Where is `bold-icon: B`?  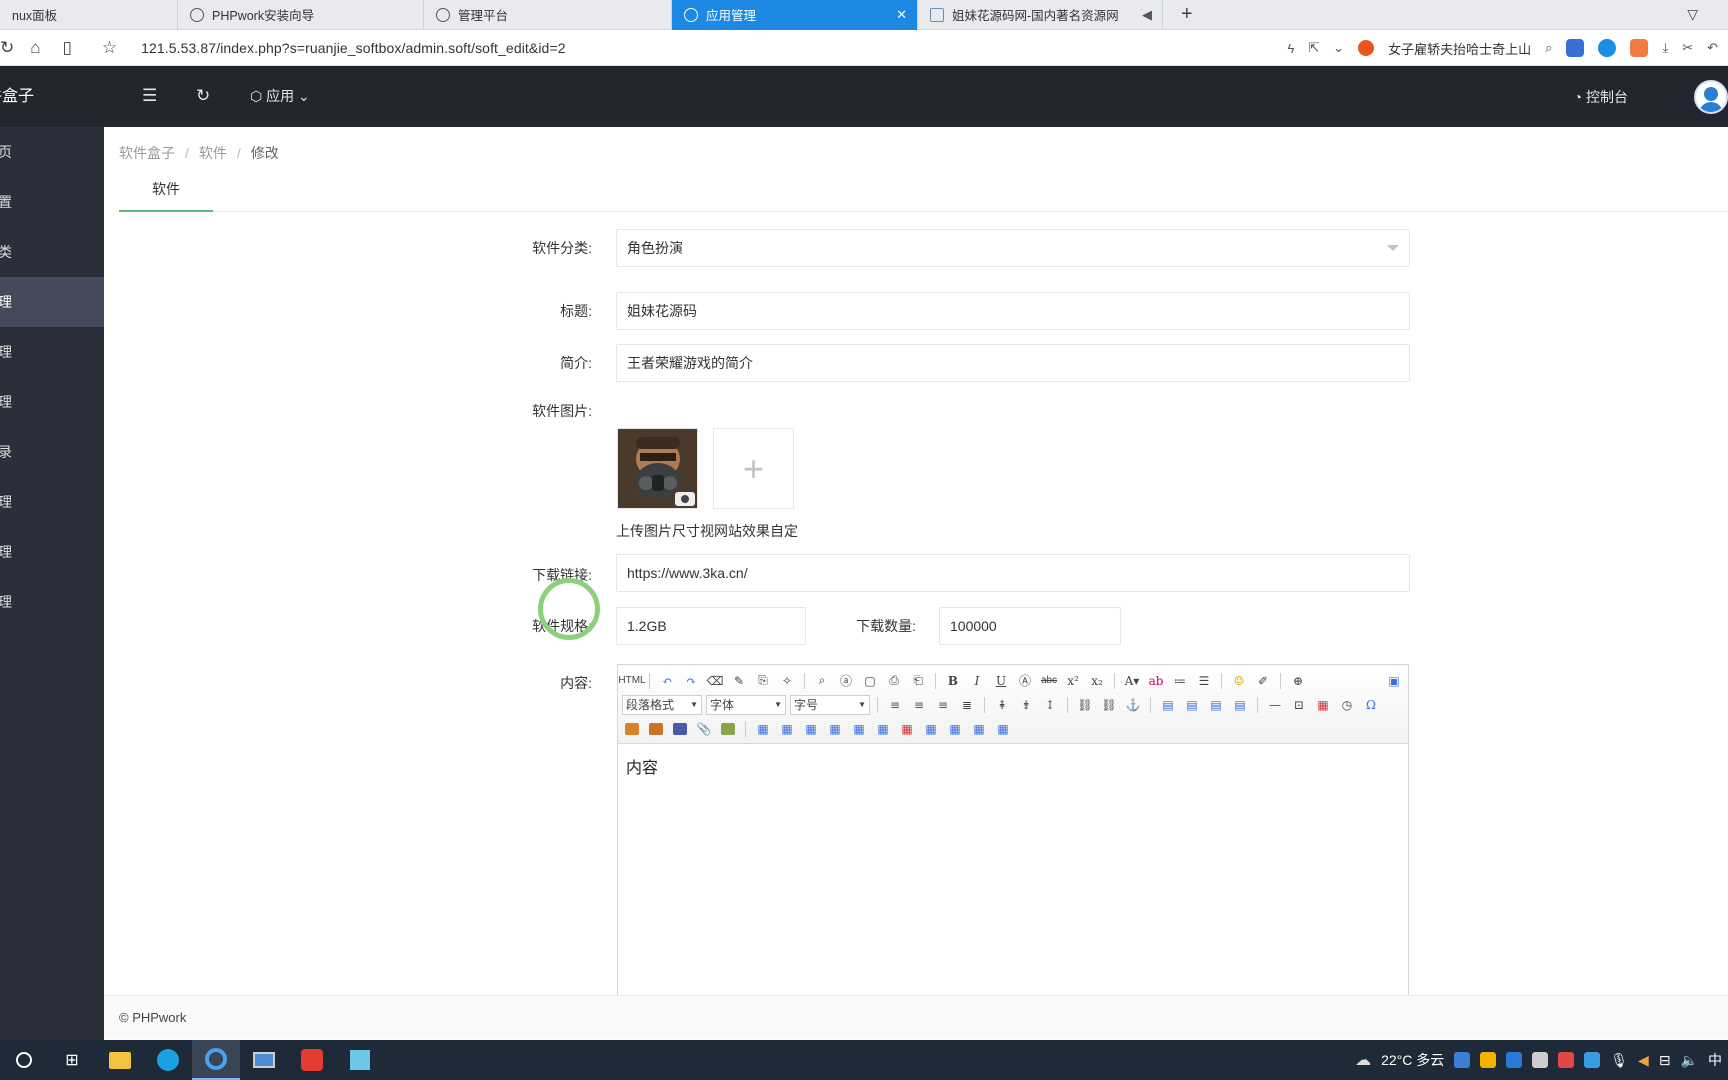 bold-icon: B is located at coordinates (953, 681).